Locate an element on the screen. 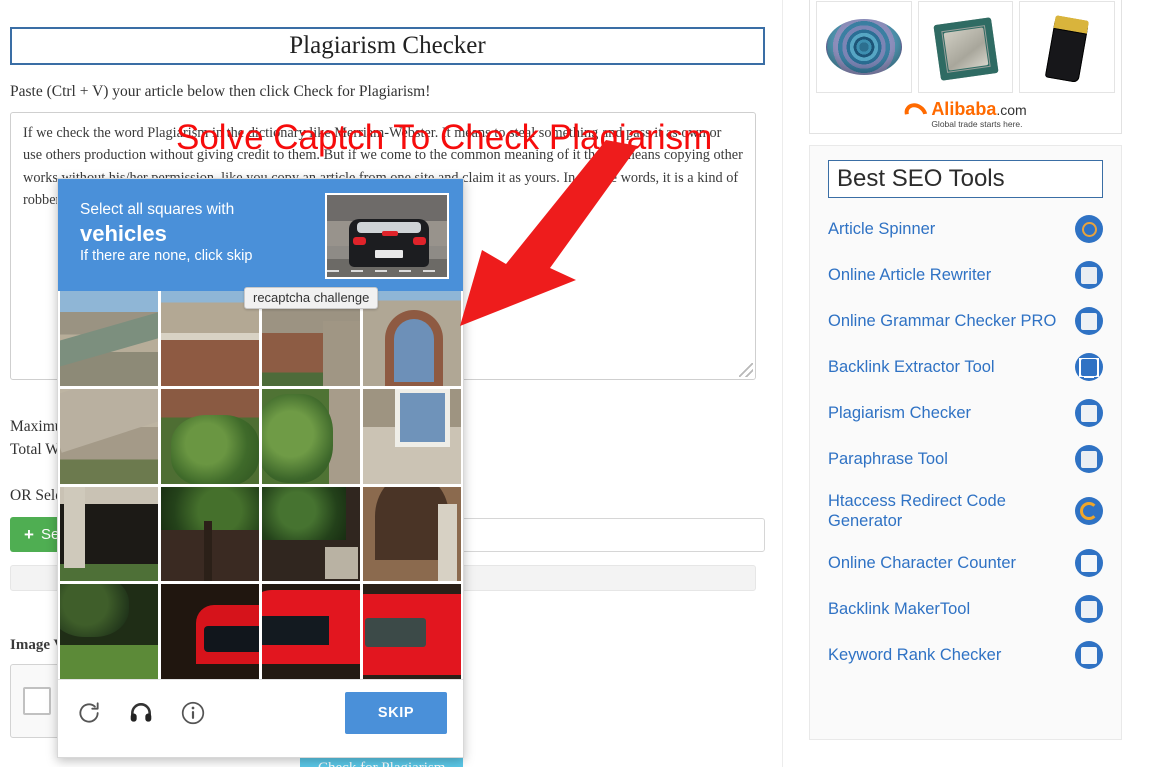  sidebar-item-paraphrase-tool: Paraphrase Tool is located at coordinates (965, 459).